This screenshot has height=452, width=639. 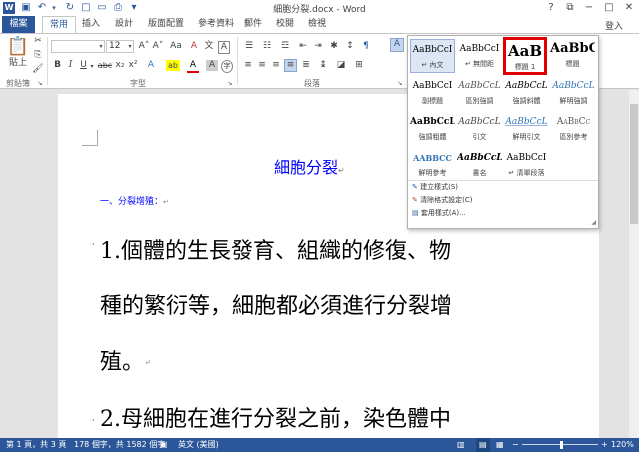 I want to click on read-mode-icon: ▥, so click(x=461, y=445).